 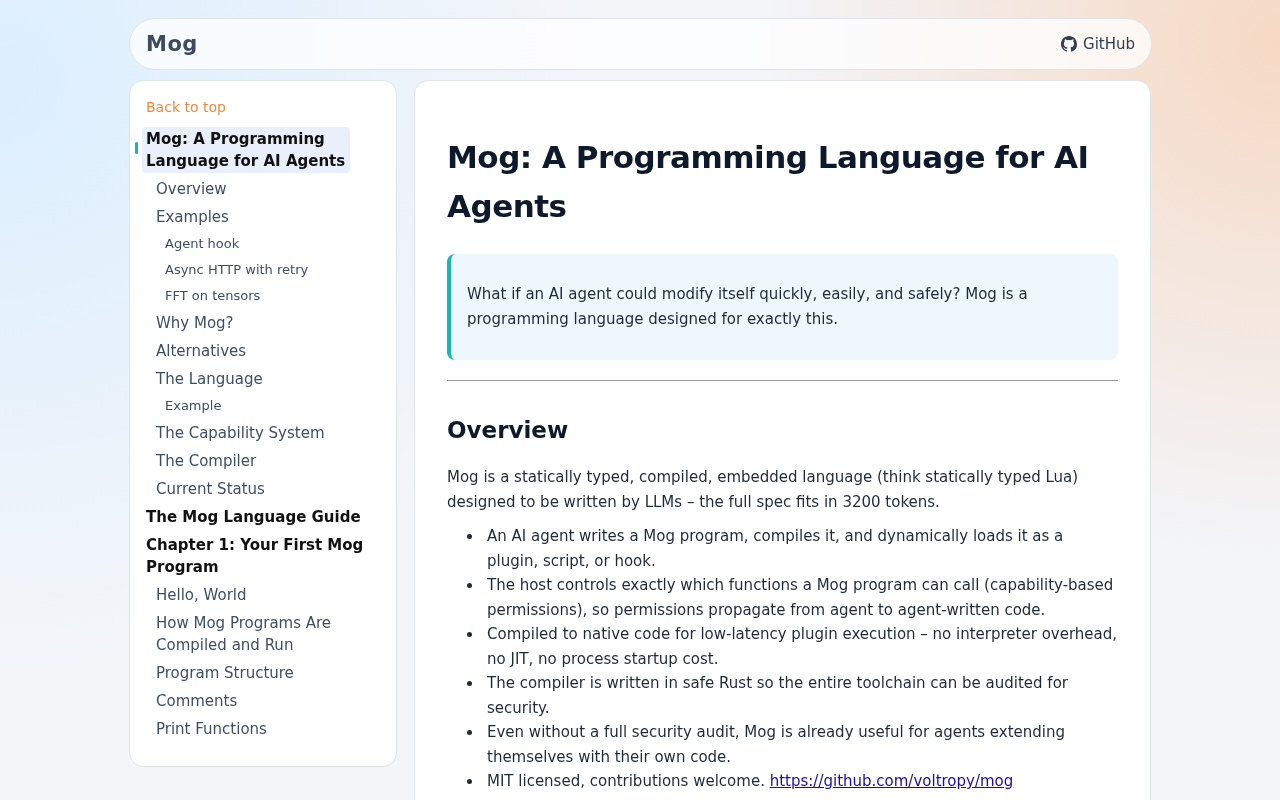 What do you see at coordinates (802, 647) in the screenshot?
I see `list-item-text: Compiled to native code for low-latency plugin execution – no interpreter overhead, no JIT, no process startup cost.` at bounding box center [802, 647].